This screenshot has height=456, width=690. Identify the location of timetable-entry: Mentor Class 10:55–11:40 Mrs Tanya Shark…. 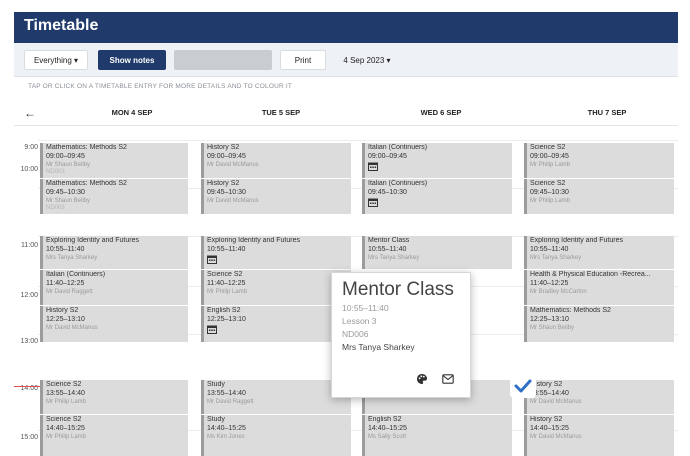
(437, 252).